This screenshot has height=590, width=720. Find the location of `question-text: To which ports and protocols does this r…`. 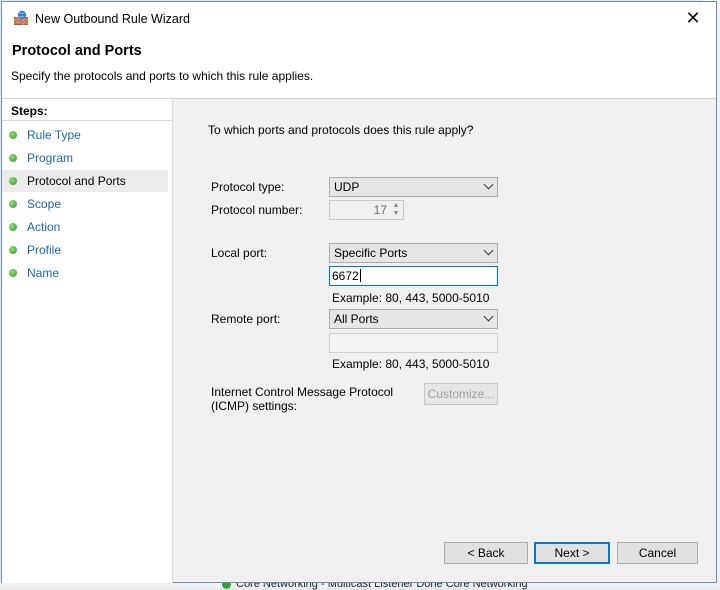

question-text: To which ports and protocols does this r… is located at coordinates (341, 130).